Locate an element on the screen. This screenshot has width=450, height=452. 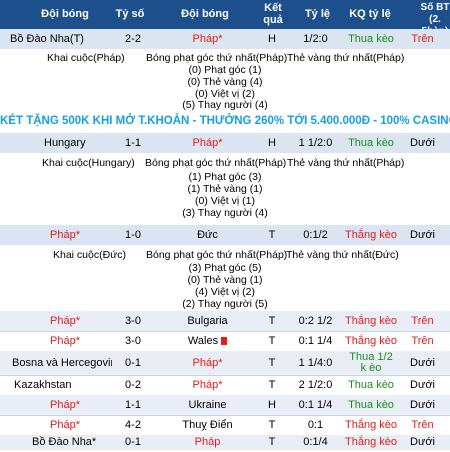
team1: Kazakhstan is located at coordinates (61, 385).